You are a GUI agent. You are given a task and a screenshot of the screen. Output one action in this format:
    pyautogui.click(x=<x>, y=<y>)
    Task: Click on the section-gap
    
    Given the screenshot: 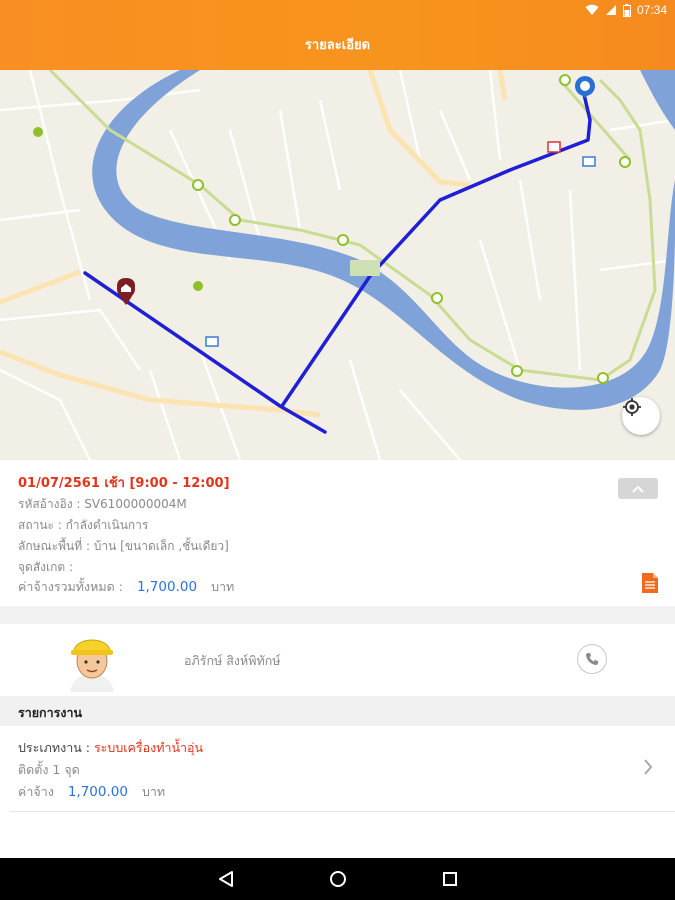 What is the action you would take?
    pyautogui.click(x=337, y=615)
    